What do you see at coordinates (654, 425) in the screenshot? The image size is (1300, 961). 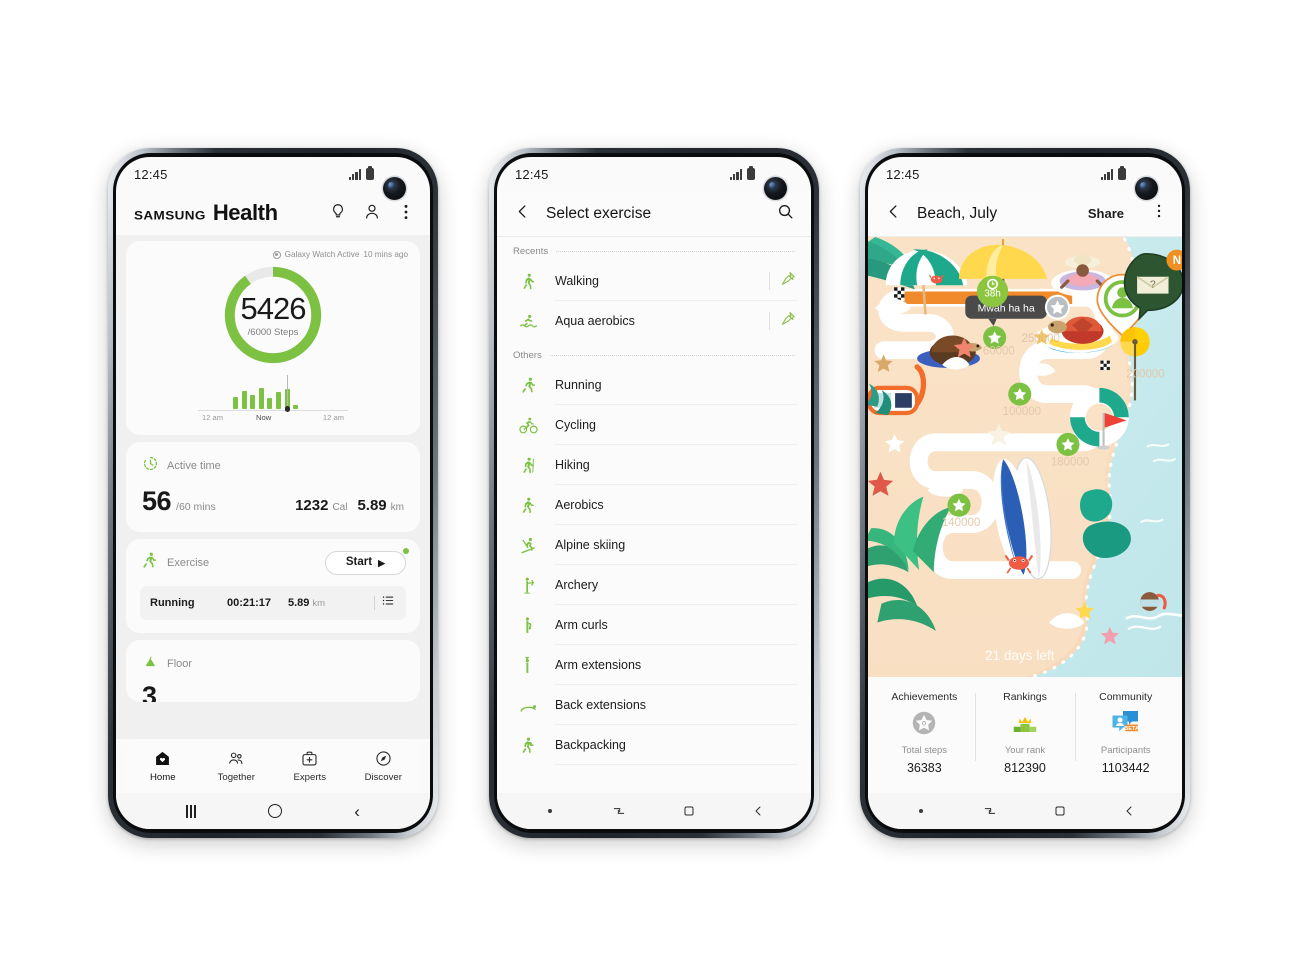 I see `exercise-item-cycling: Cycling` at bounding box center [654, 425].